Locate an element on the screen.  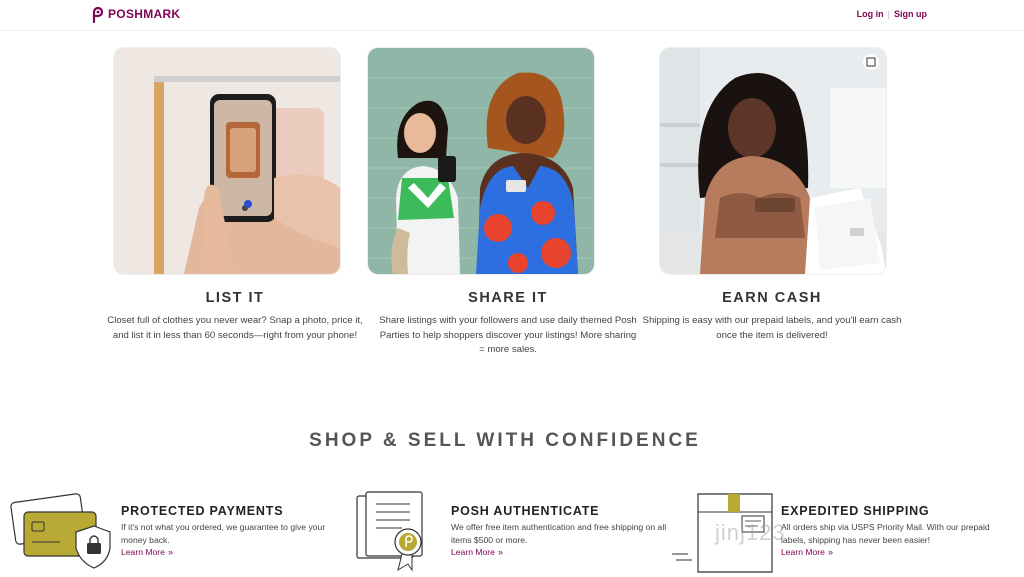
auth-links: Log in | Sign up is located at coordinates (892, 14).